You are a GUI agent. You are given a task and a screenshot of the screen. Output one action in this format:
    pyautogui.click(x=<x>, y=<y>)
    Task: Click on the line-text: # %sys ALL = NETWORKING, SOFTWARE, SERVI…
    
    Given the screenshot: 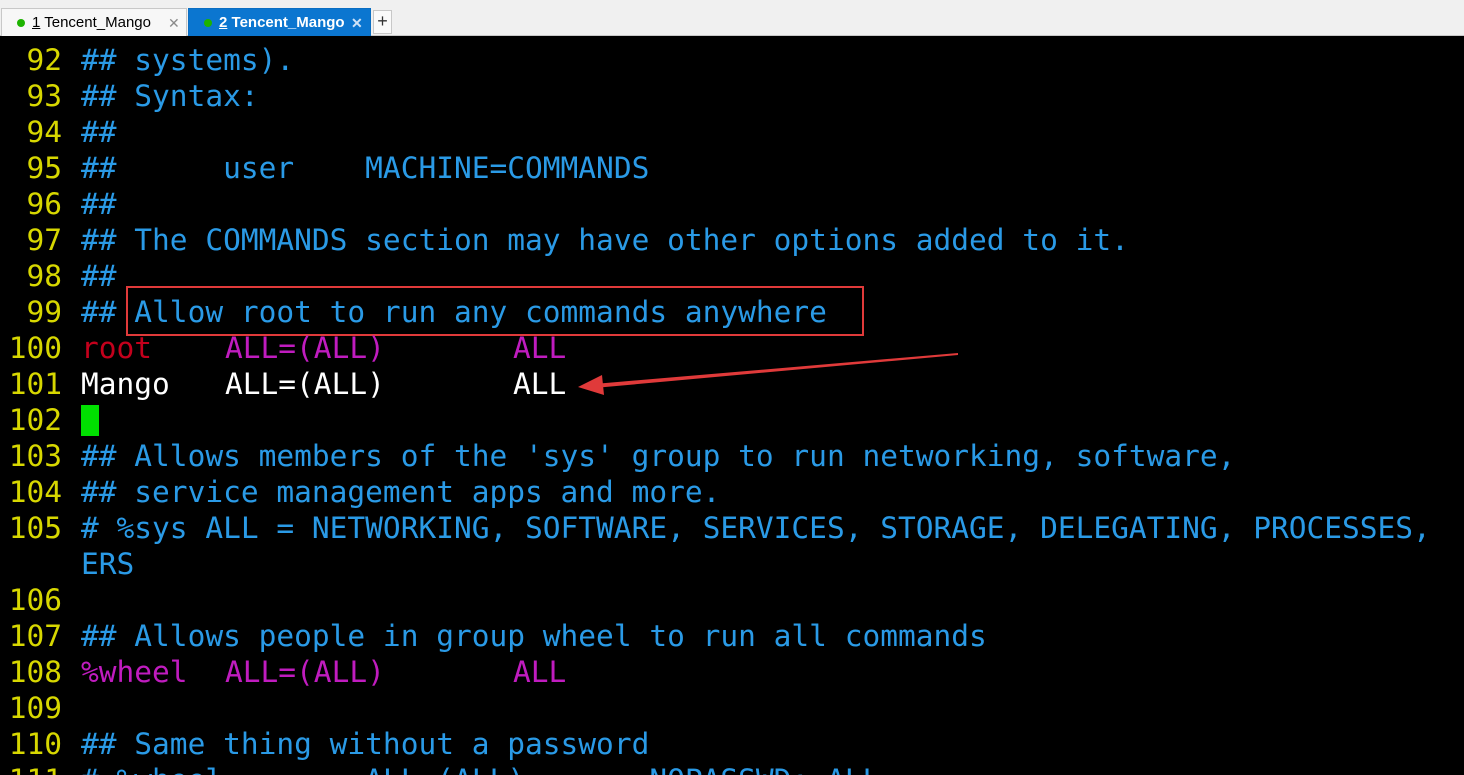 What is the action you would take?
    pyautogui.click(x=756, y=528)
    